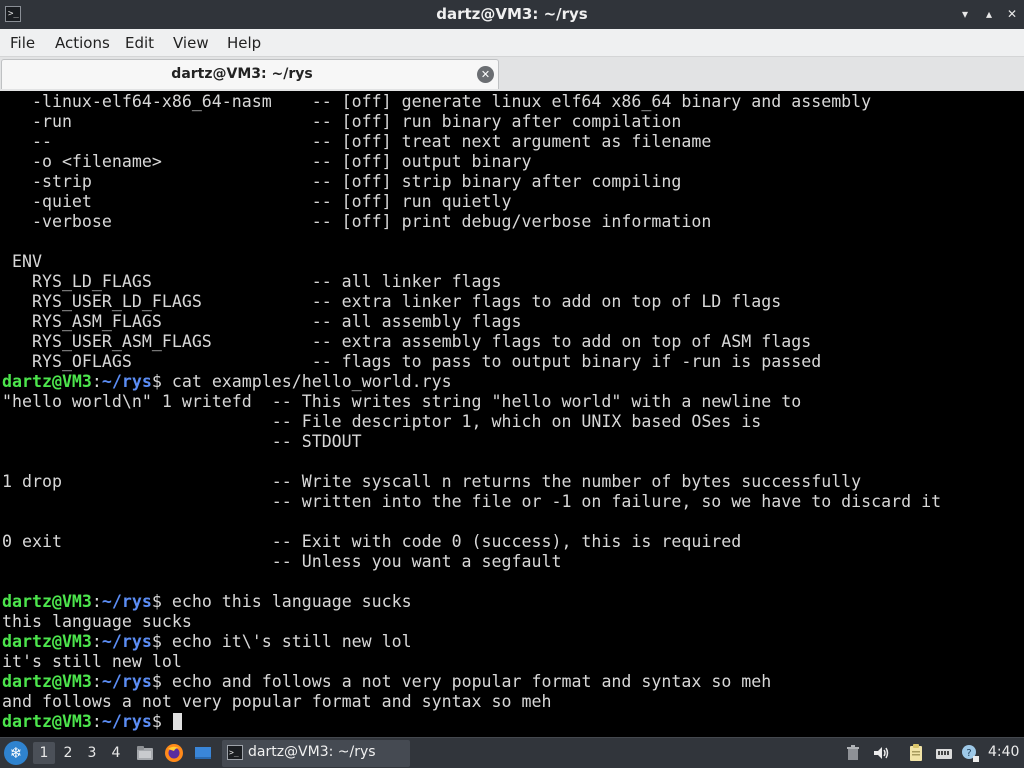  Describe the element at coordinates (512, 74) in the screenshot. I see `tab-bar: dartz@VM3: ~/rys ✕` at that location.